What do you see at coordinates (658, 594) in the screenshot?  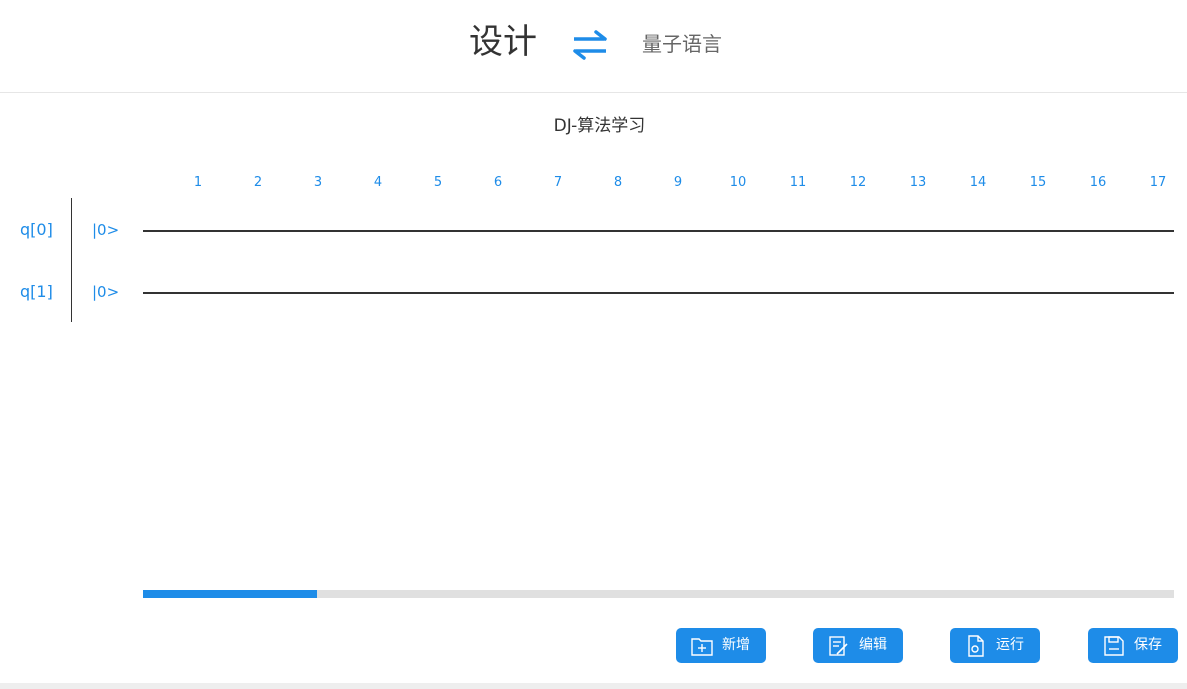 I see `horizontal-scrollbar` at bounding box center [658, 594].